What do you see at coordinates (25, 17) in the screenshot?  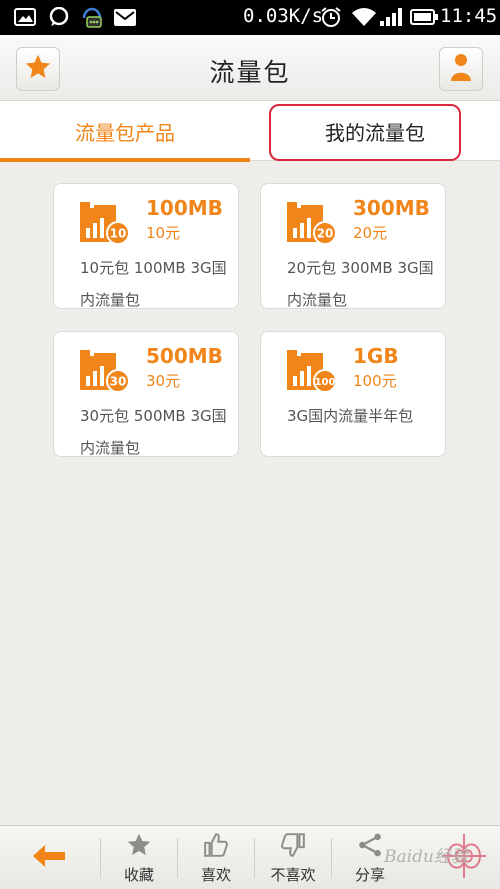 I see `image-icon` at bounding box center [25, 17].